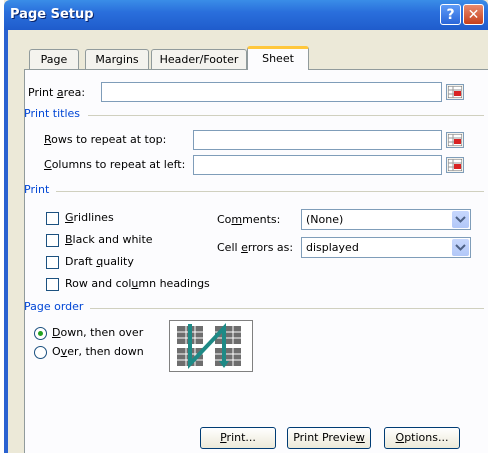 This screenshot has height=453, width=488. I want to click on print-titles-heading: Print titles, so click(52, 113).